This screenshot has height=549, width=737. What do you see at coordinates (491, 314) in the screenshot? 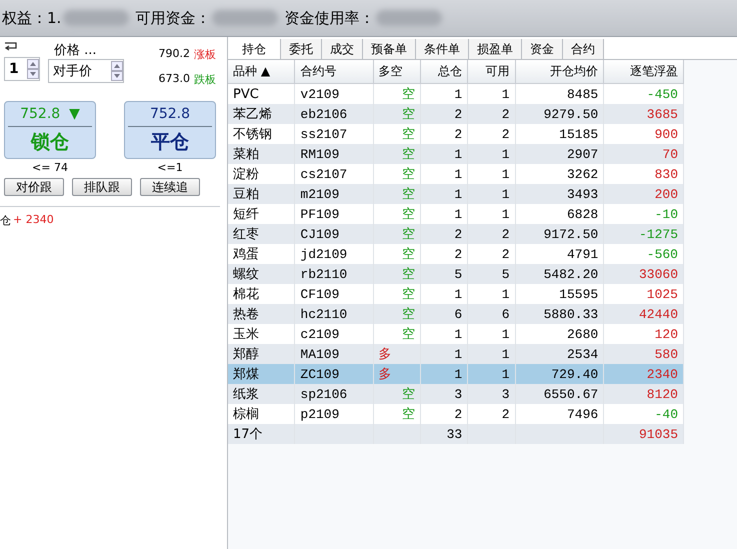
I see `table-cell: 6` at bounding box center [491, 314].